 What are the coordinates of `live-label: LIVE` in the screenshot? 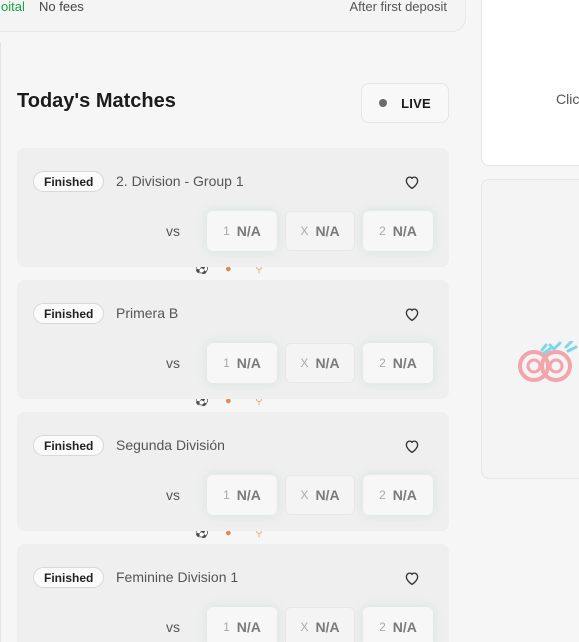 It's located at (416, 103).